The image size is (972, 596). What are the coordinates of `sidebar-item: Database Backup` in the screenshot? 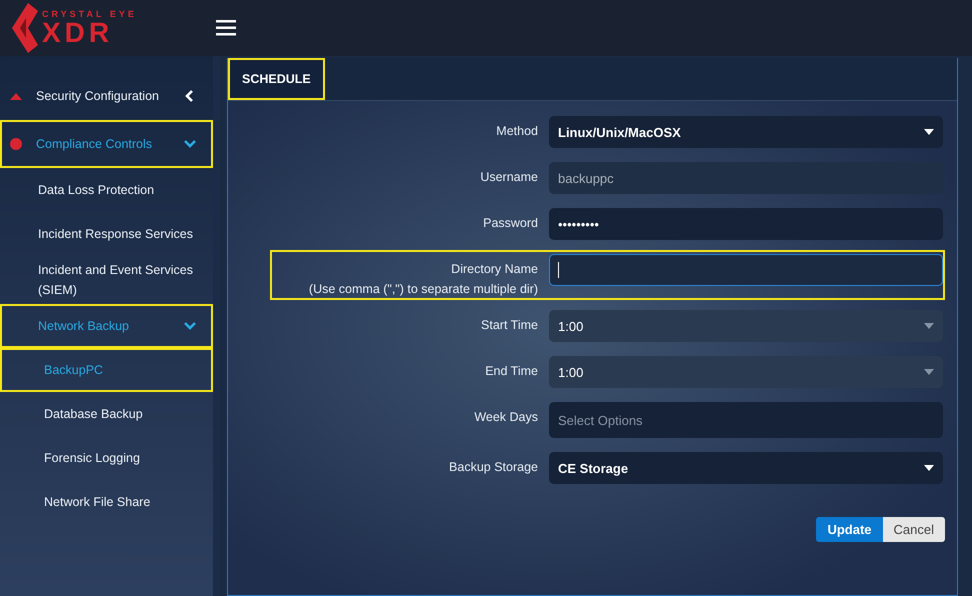 It's located at (106, 414).